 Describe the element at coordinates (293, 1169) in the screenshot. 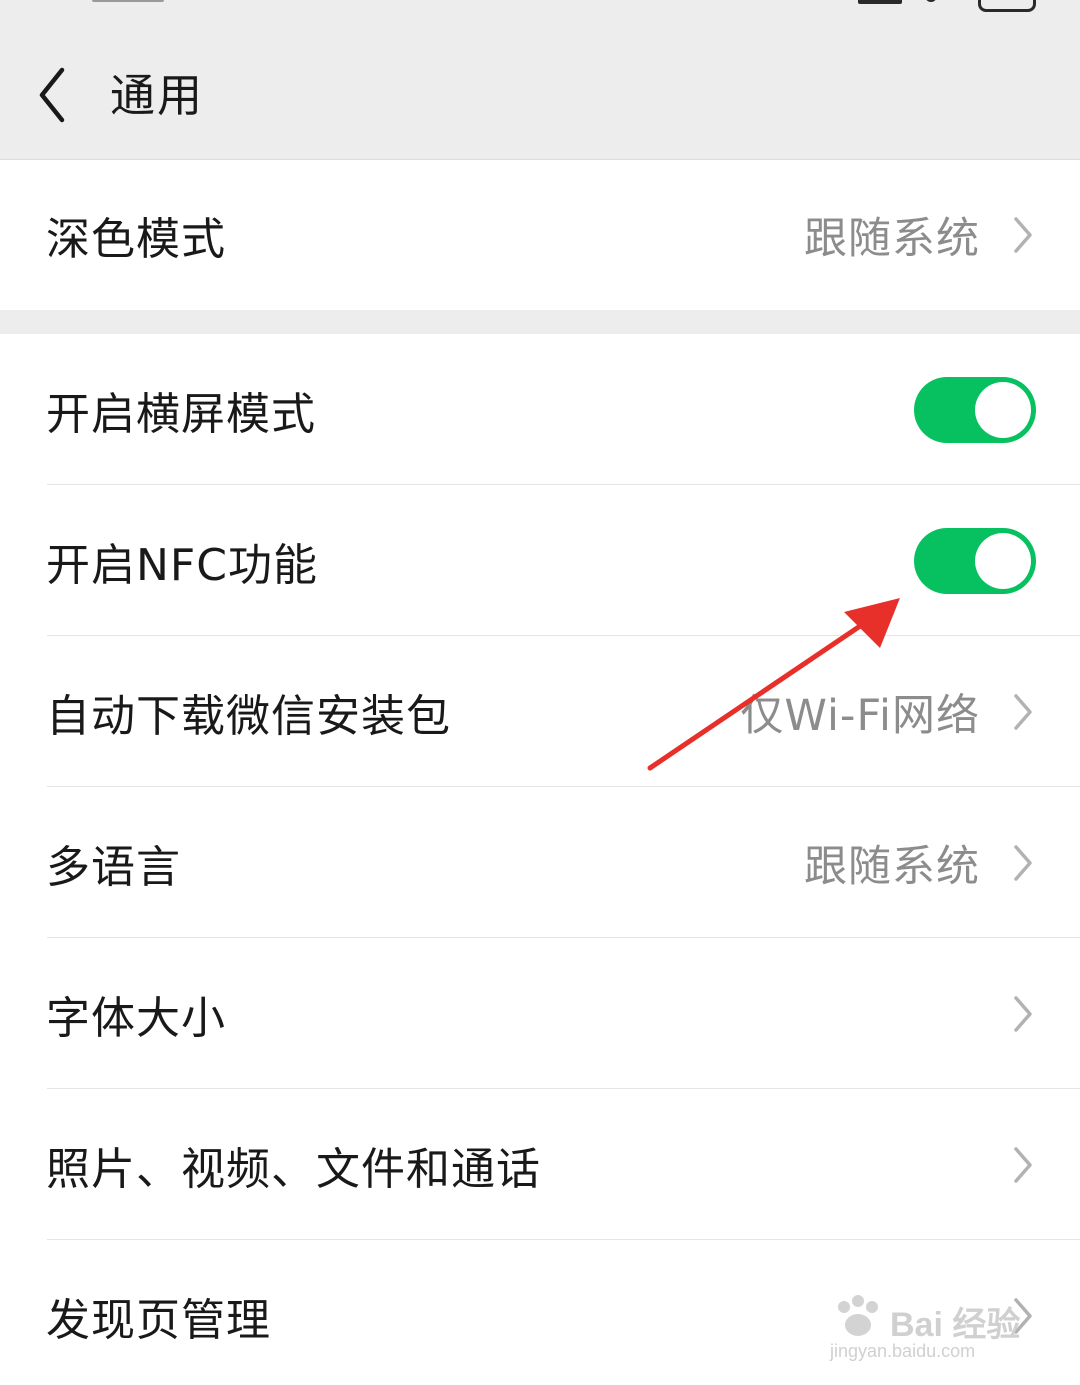

I see `row-label: 照片、视频、文件和通话` at that location.